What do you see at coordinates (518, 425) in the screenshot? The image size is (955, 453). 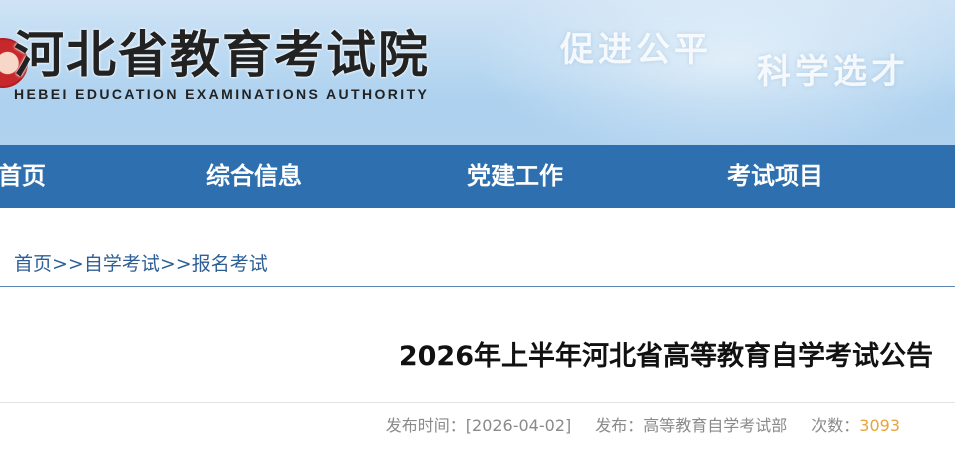 I see `publish-time: [2026-04-02]` at bounding box center [518, 425].